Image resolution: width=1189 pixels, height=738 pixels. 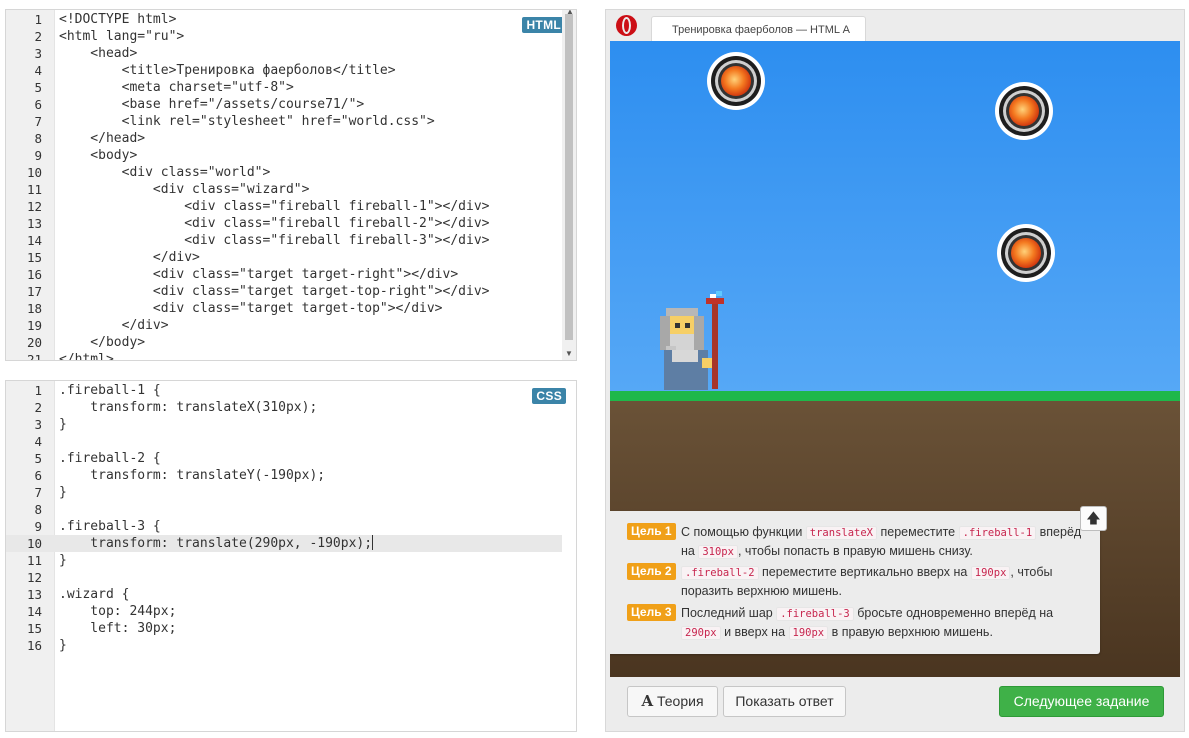 I want to click on code-line: 7}, so click(x=284, y=492).